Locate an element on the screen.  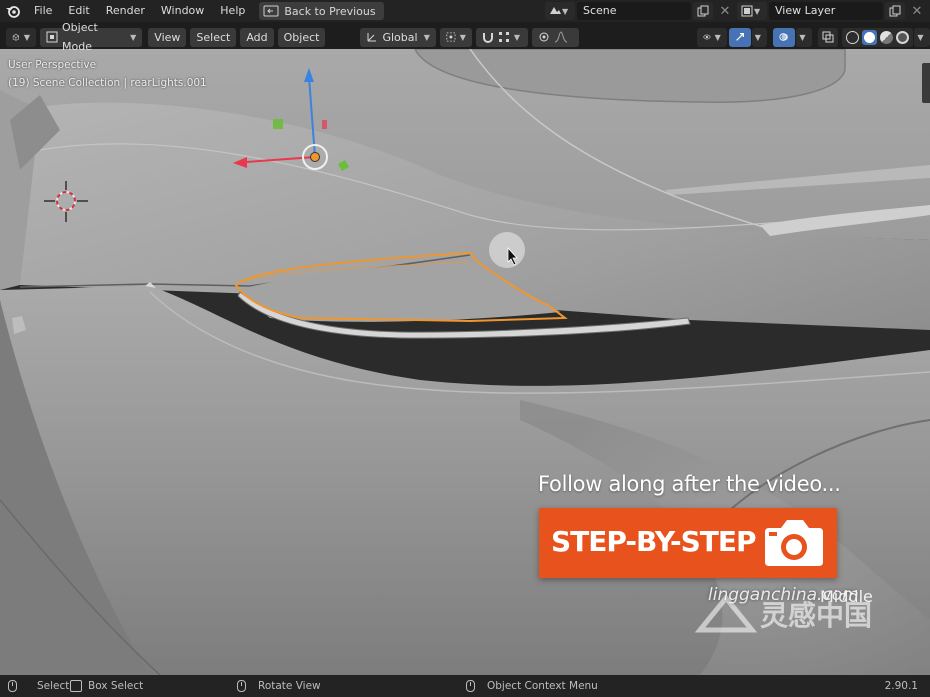
navigation-gizmo-strip is located at coordinates (926, 83).